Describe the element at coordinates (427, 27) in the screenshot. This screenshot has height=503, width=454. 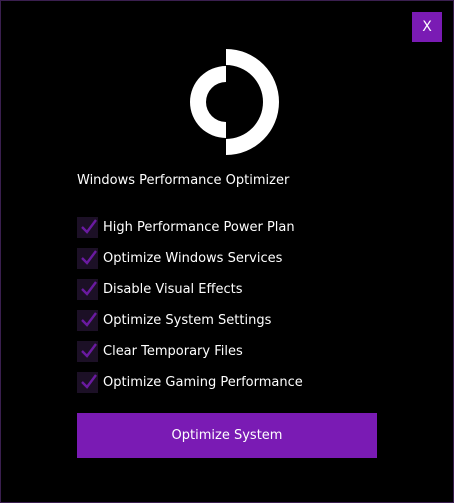
I see `close-button: X` at that location.